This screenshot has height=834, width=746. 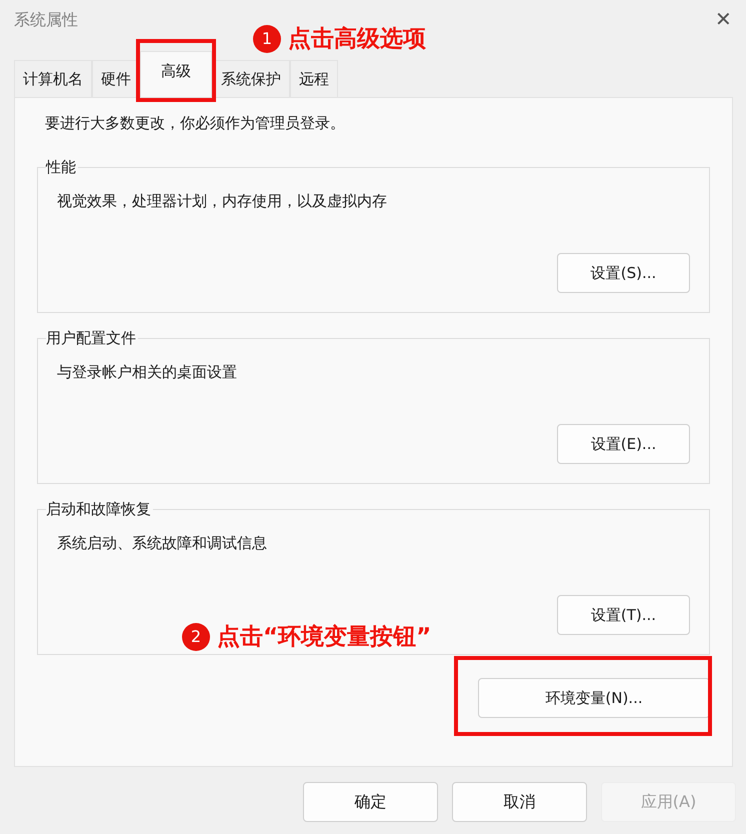 What do you see at coordinates (222, 201) in the screenshot?
I see `group-description: 视觉效果，处理器计划，内存使用，以及虚拟内存` at bounding box center [222, 201].